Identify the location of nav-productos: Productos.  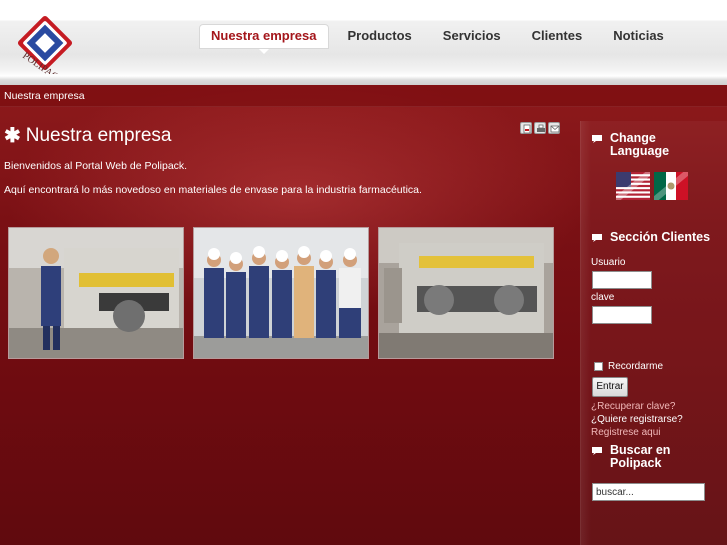
(380, 36).